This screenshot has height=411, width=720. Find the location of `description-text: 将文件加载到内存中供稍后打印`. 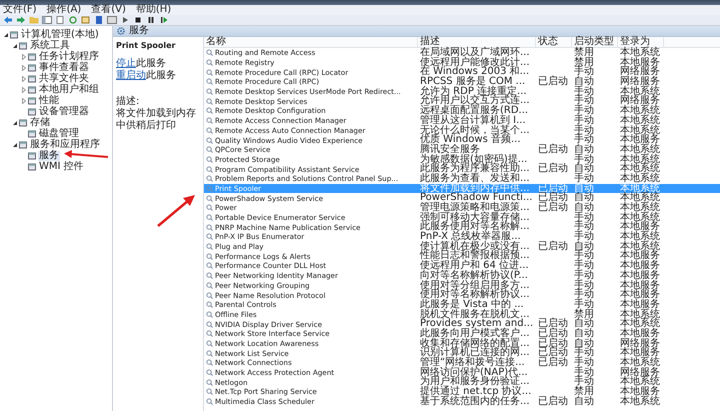

description-text: 将文件加载到内存中供稍后打印 is located at coordinates (156, 120).